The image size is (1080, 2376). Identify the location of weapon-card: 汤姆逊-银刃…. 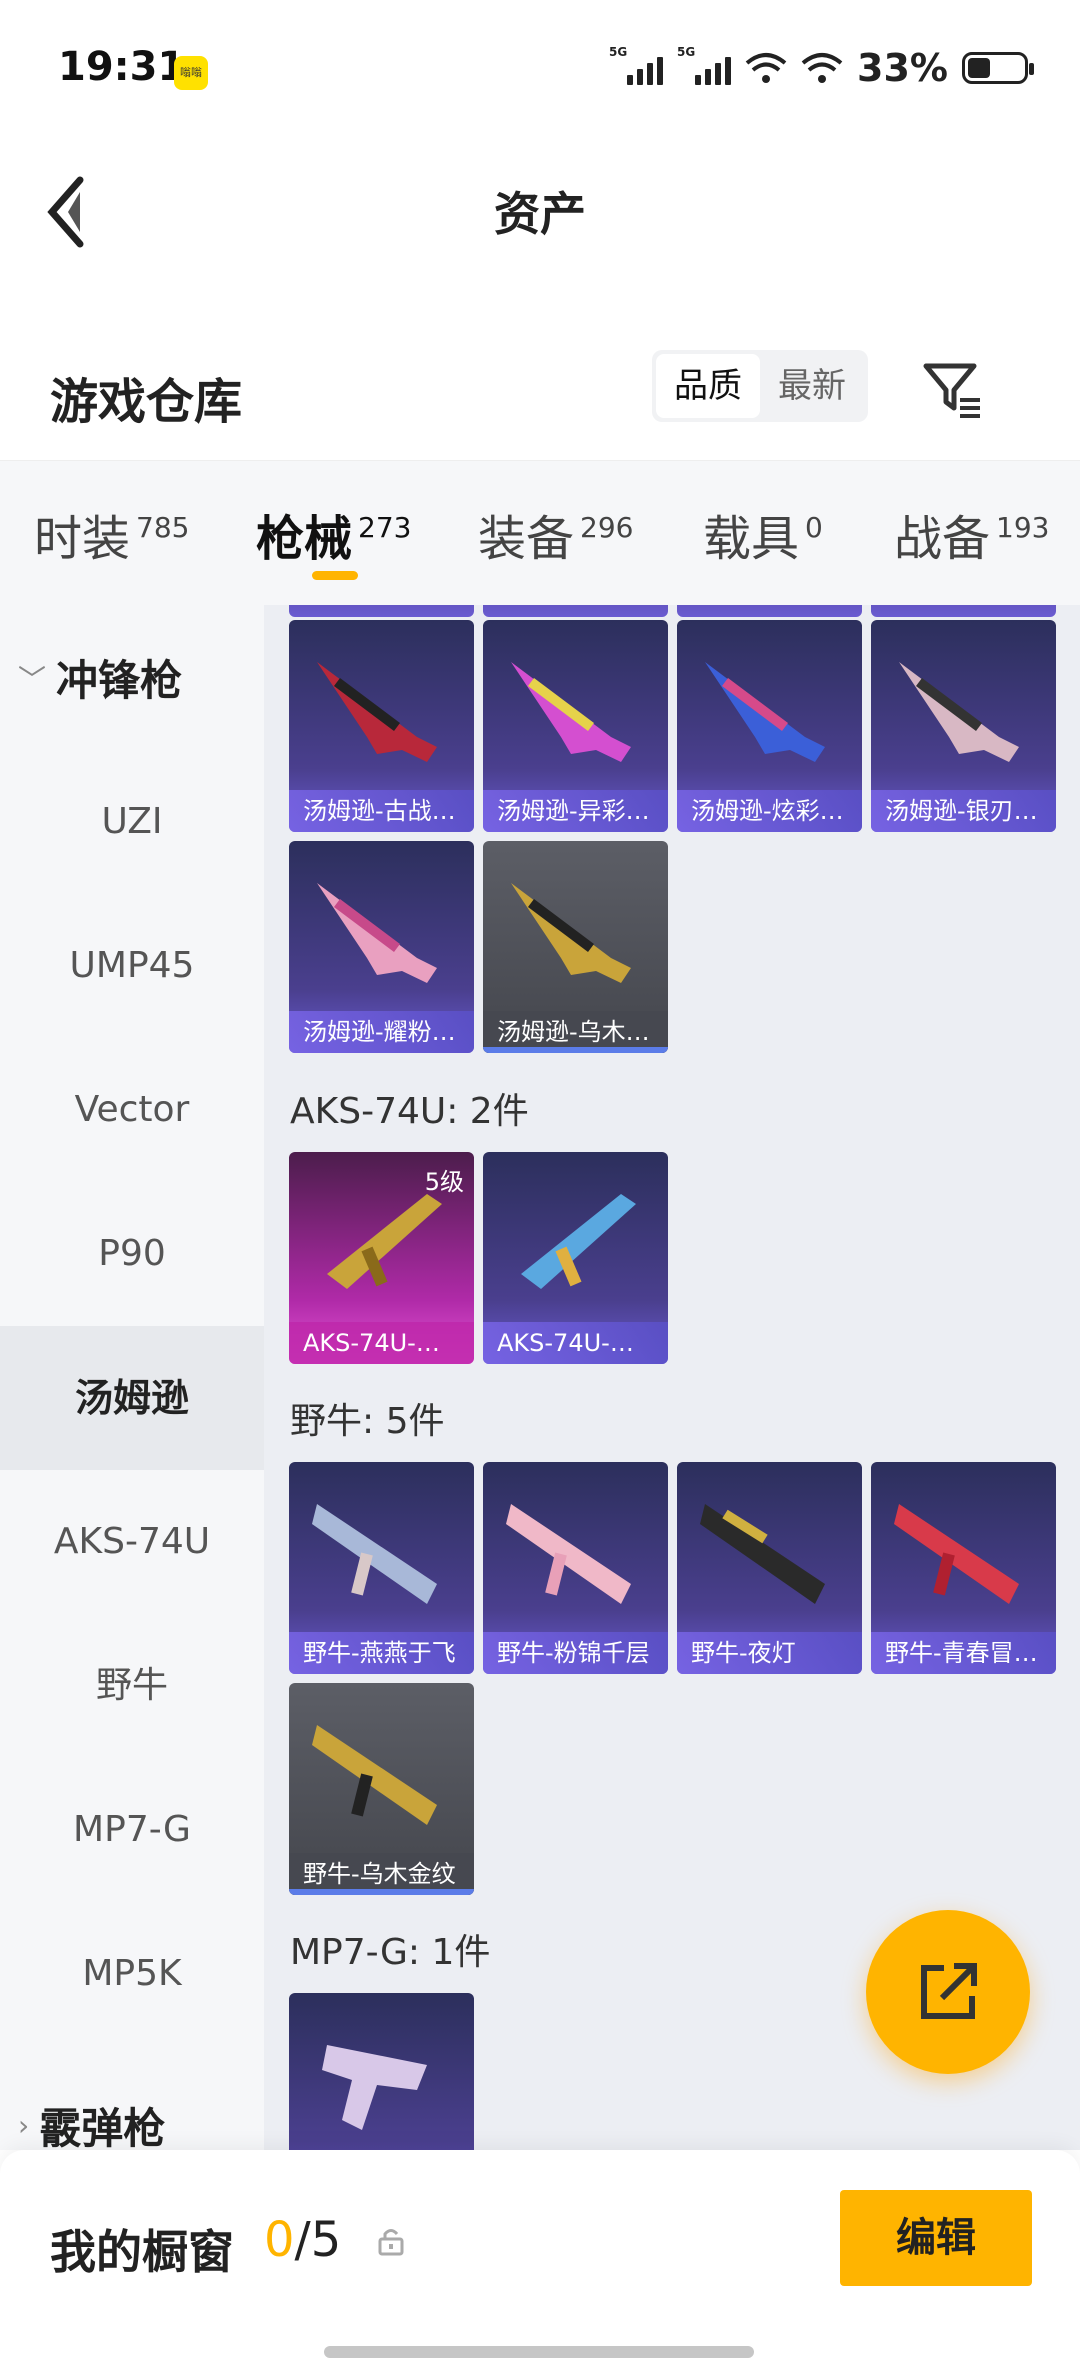
(963, 726).